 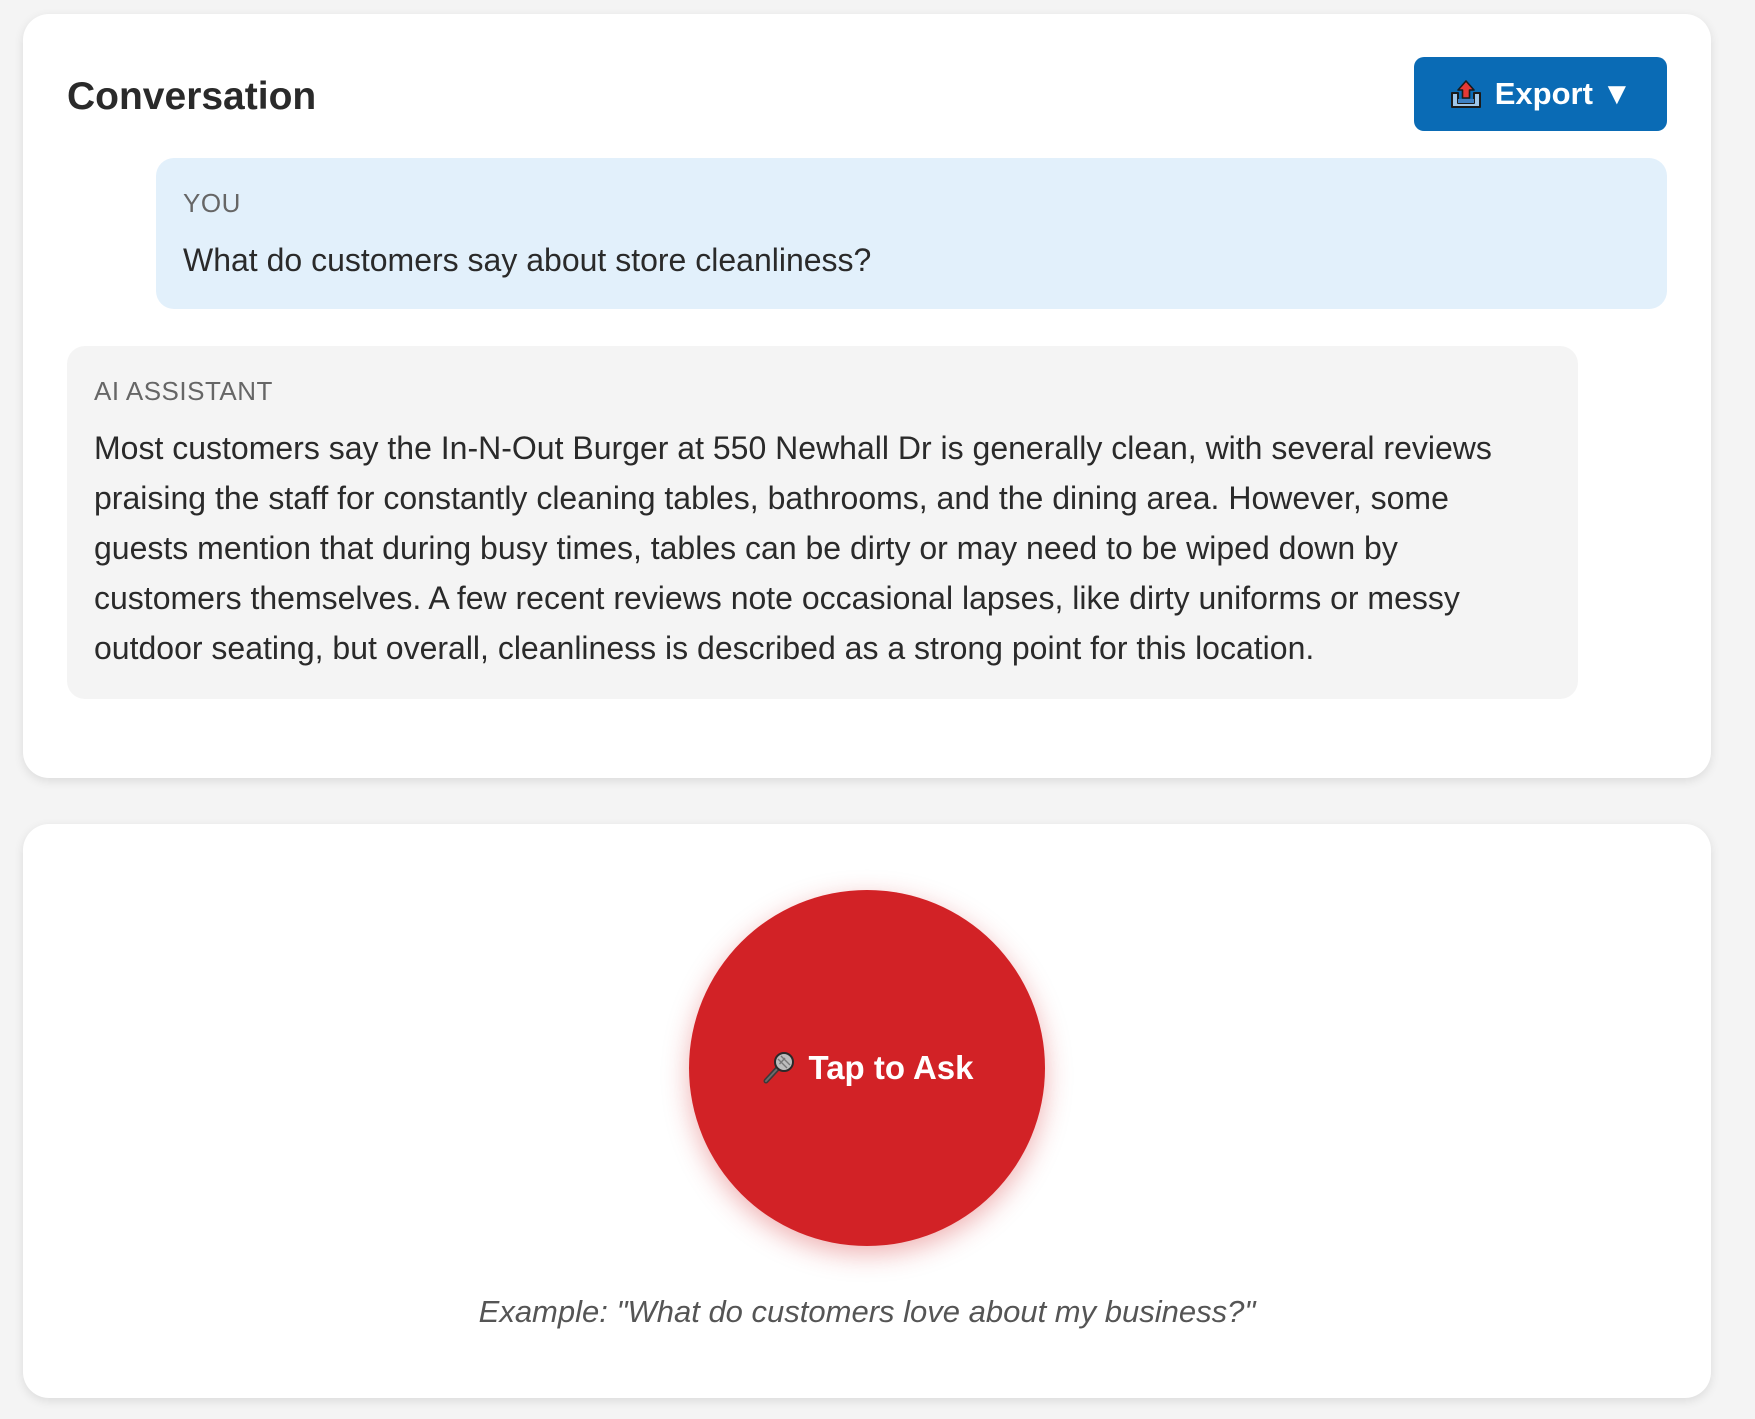 What do you see at coordinates (1466, 94) in the screenshot?
I see `export-upload-icon` at bounding box center [1466, 94].